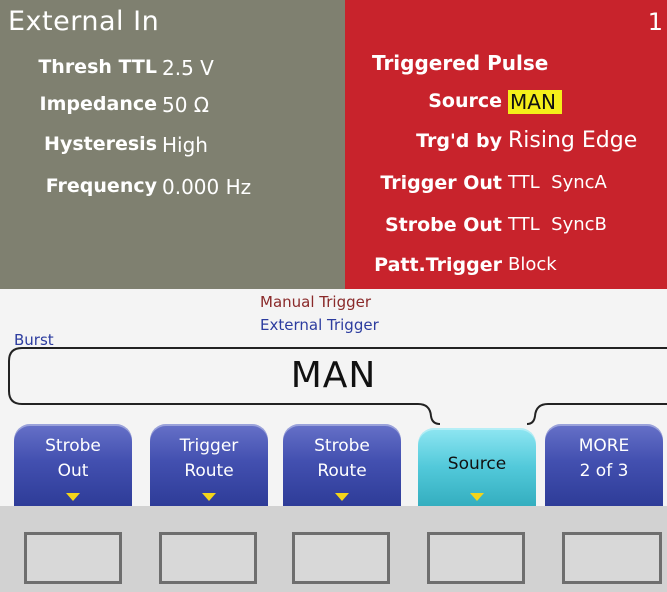  What do you see at coordinates (604, 446) in the screenshot?
I see `softkey-more-line1: MORE` at bounding box center [604, 446].